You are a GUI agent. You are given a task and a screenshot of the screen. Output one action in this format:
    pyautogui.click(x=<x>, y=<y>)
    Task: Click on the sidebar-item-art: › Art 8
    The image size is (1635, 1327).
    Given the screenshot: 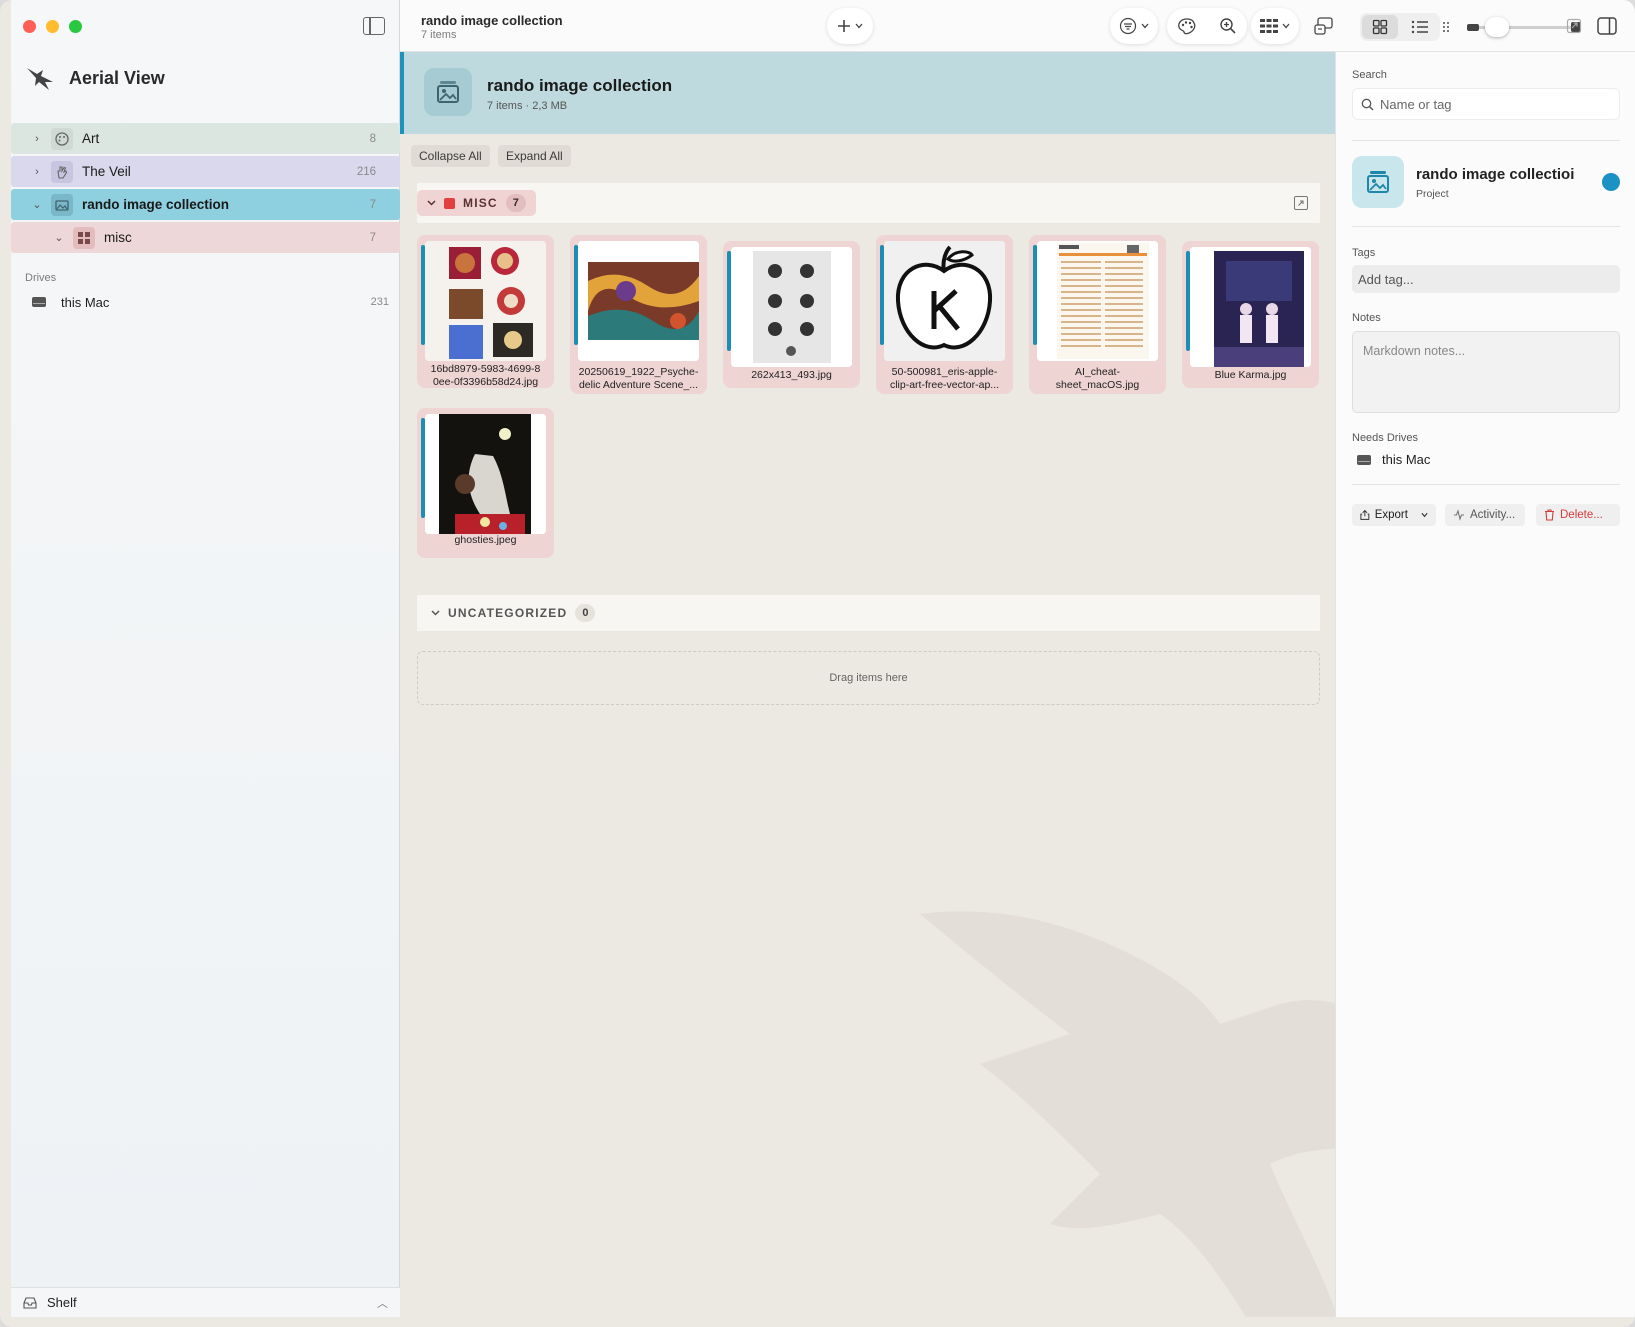 What is the action you would take?
    pyautogui.click(x=205, y=138)
    